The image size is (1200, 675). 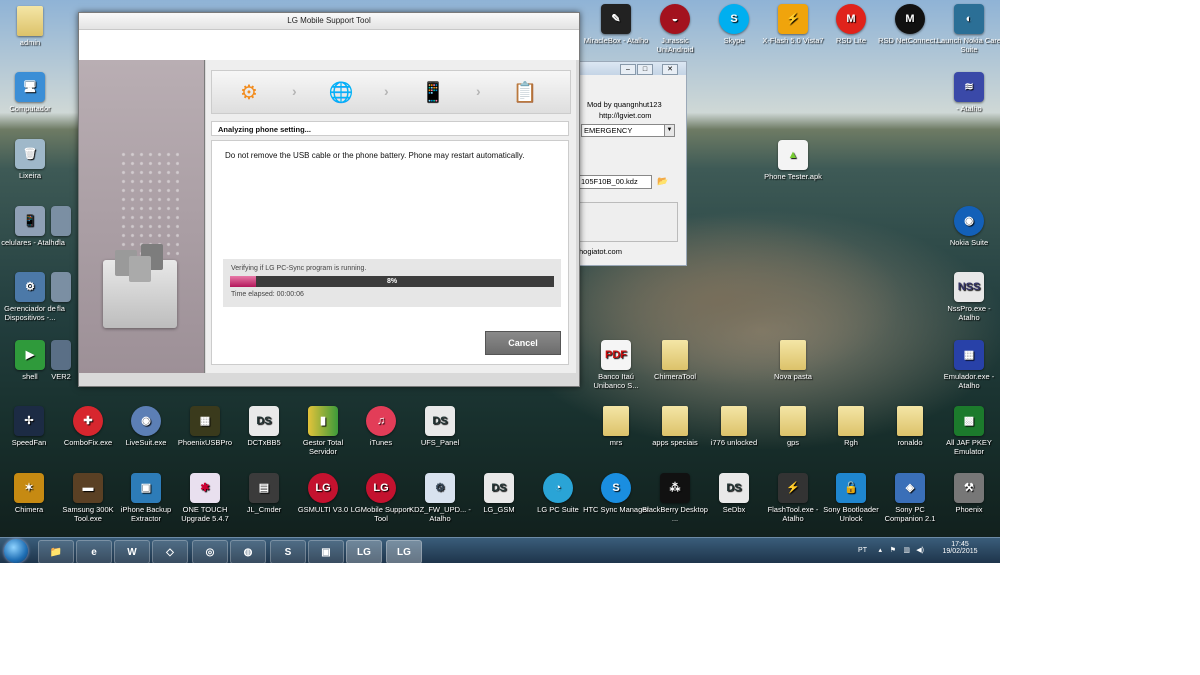 What do you see at coordinates (31, 426) in the screenshot?
I see `desktop-icon-speedfan: ✢ SpeedFan` at bounding box center [31, 426].